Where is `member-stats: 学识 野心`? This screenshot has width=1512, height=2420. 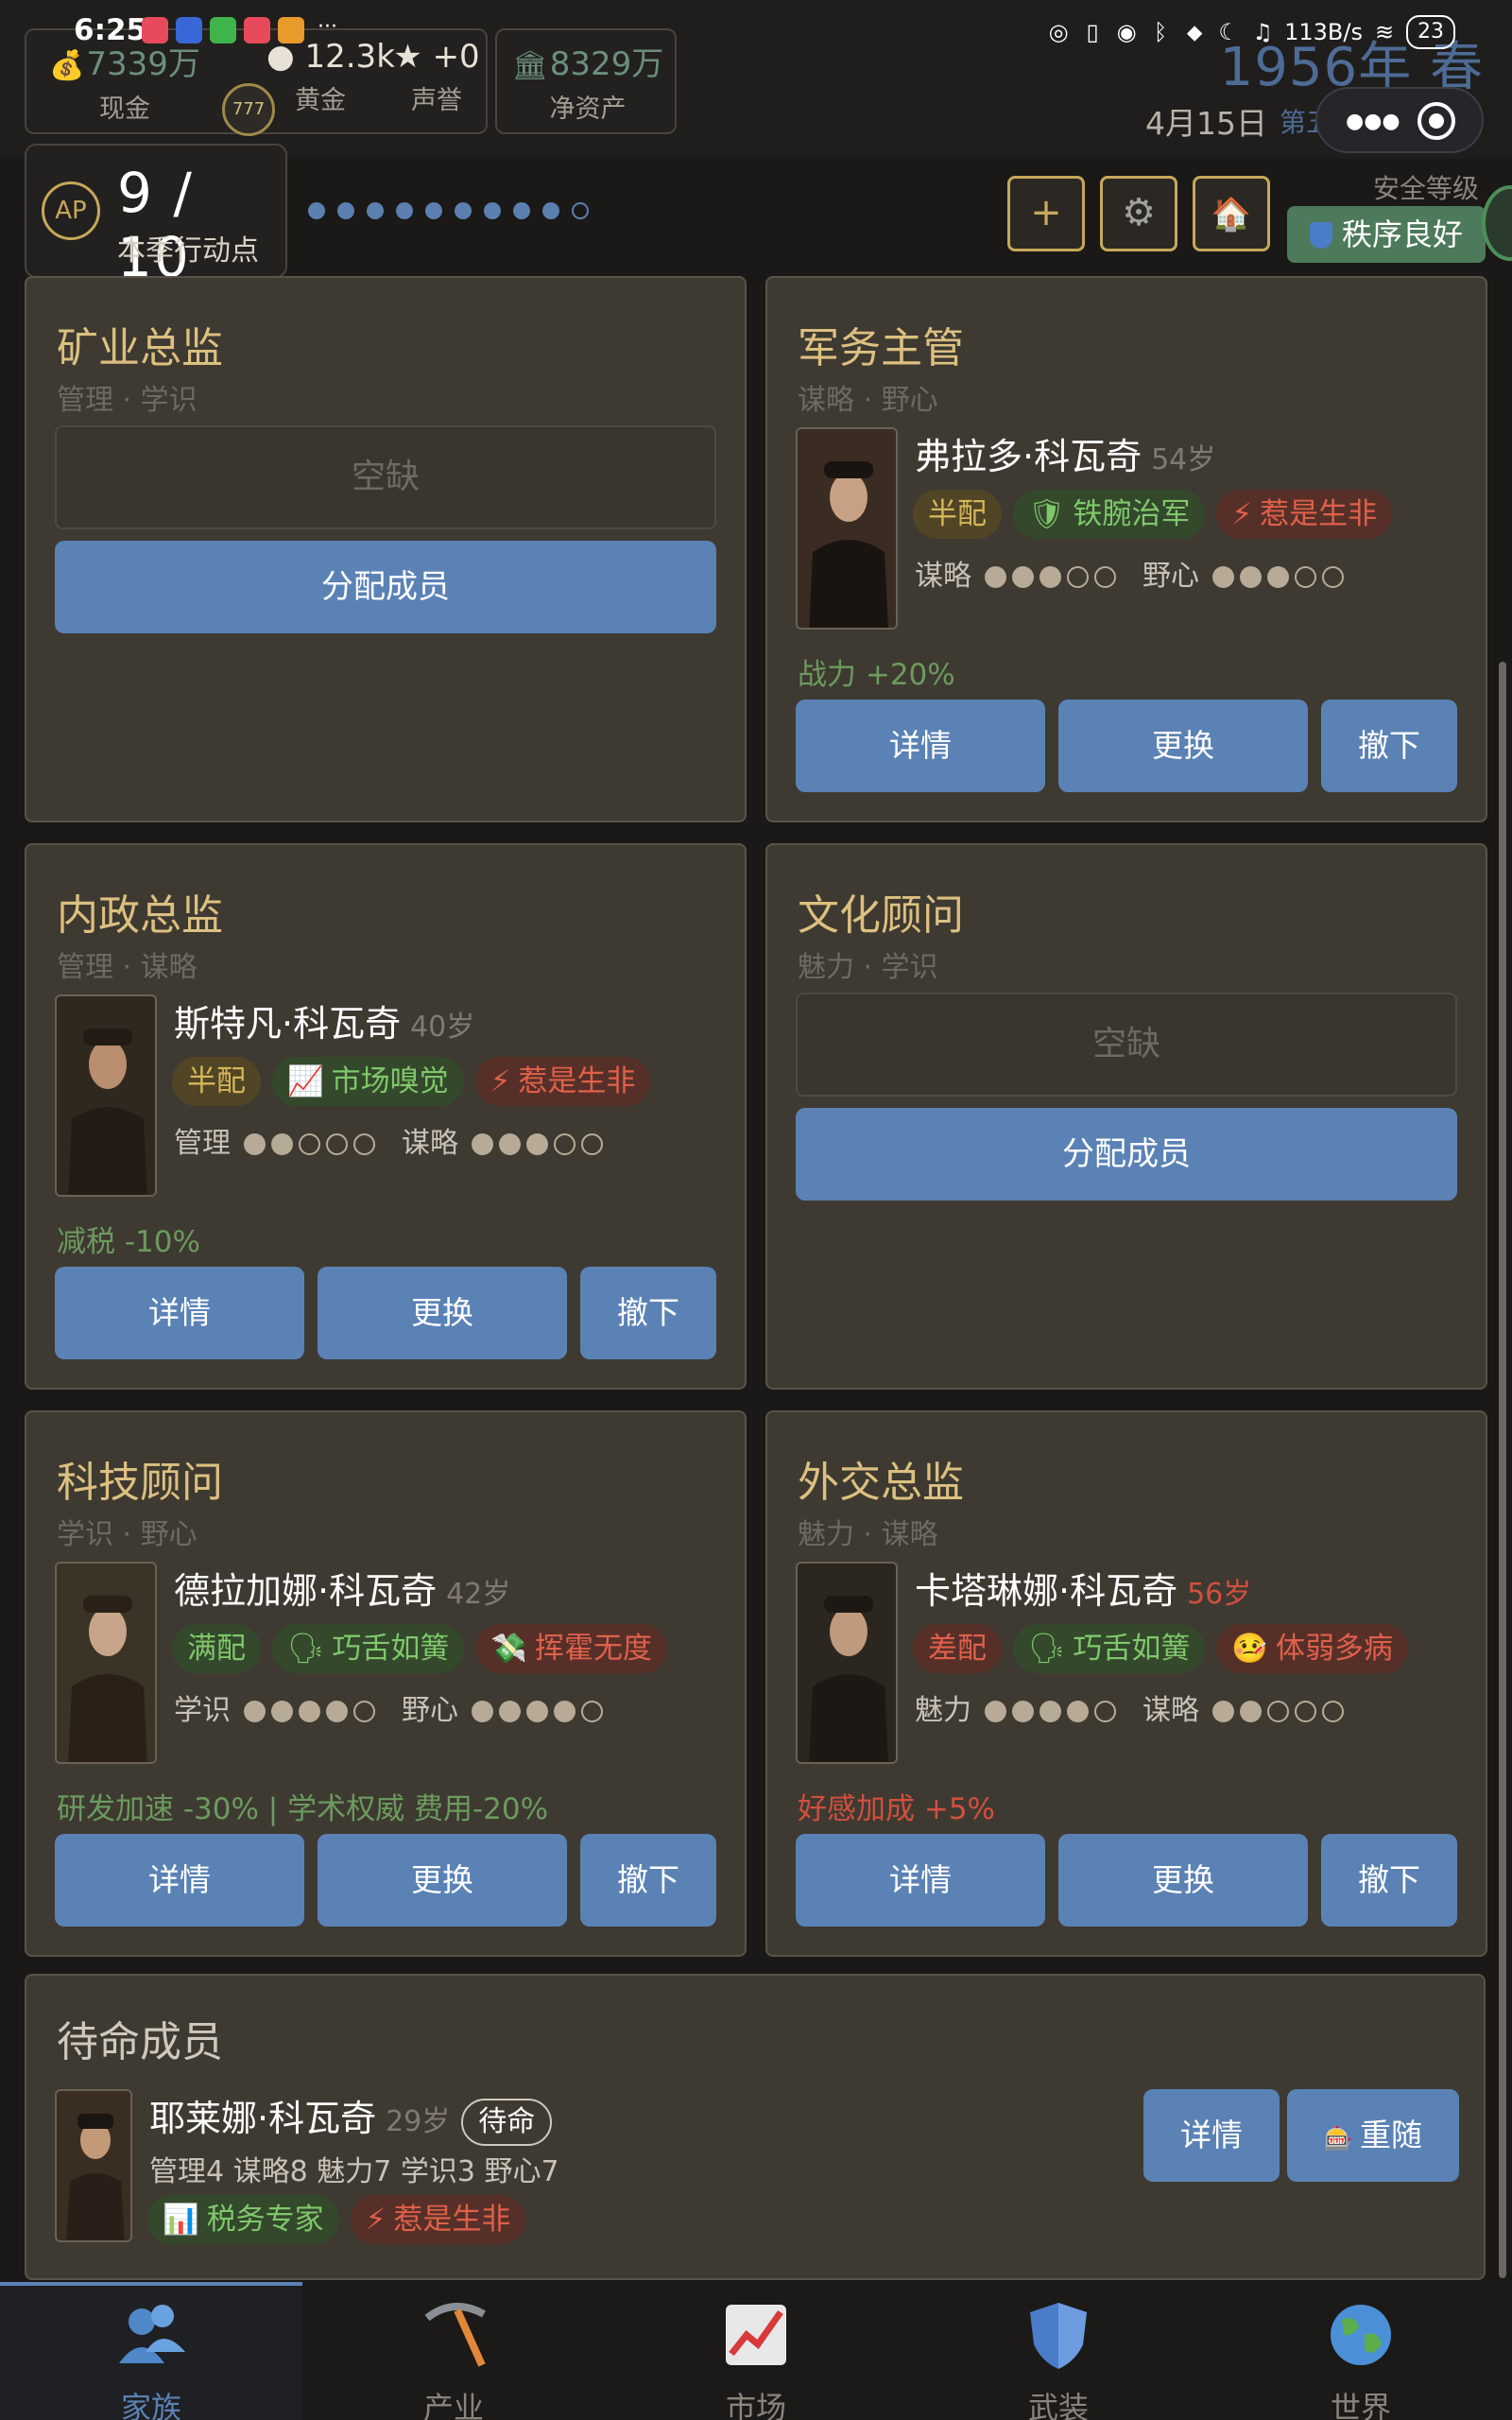 member-stats: 学识 野心 is located at coordinates (391, 1707).